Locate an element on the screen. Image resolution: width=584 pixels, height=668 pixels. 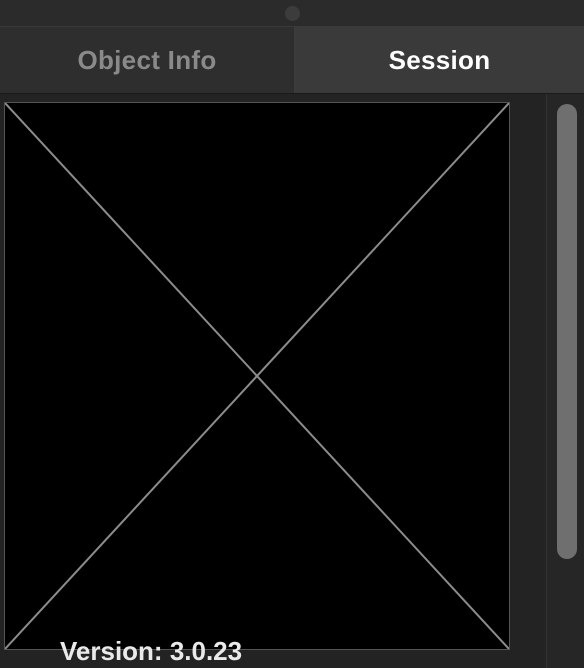
tab-session: Session is located at coordinates (439, 60).